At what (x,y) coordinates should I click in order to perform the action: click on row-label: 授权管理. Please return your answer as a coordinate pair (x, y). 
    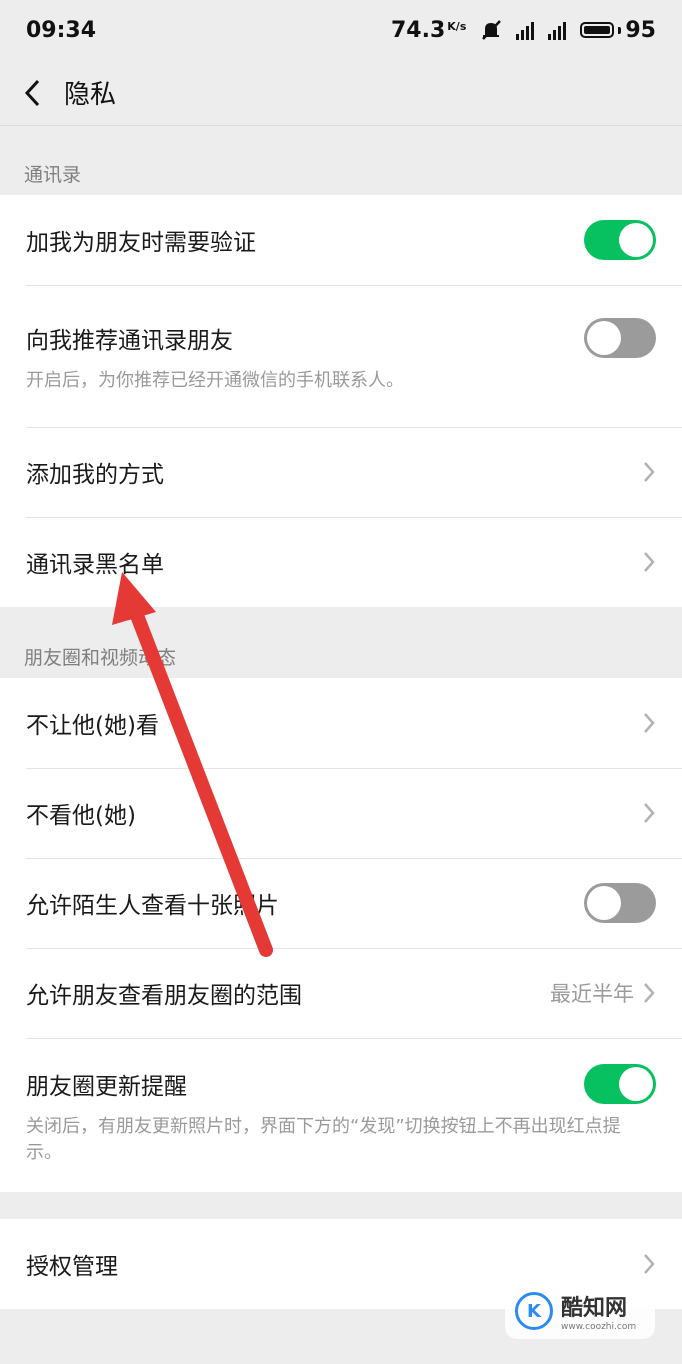
    Looking at the image, I should click on (72, 1267).